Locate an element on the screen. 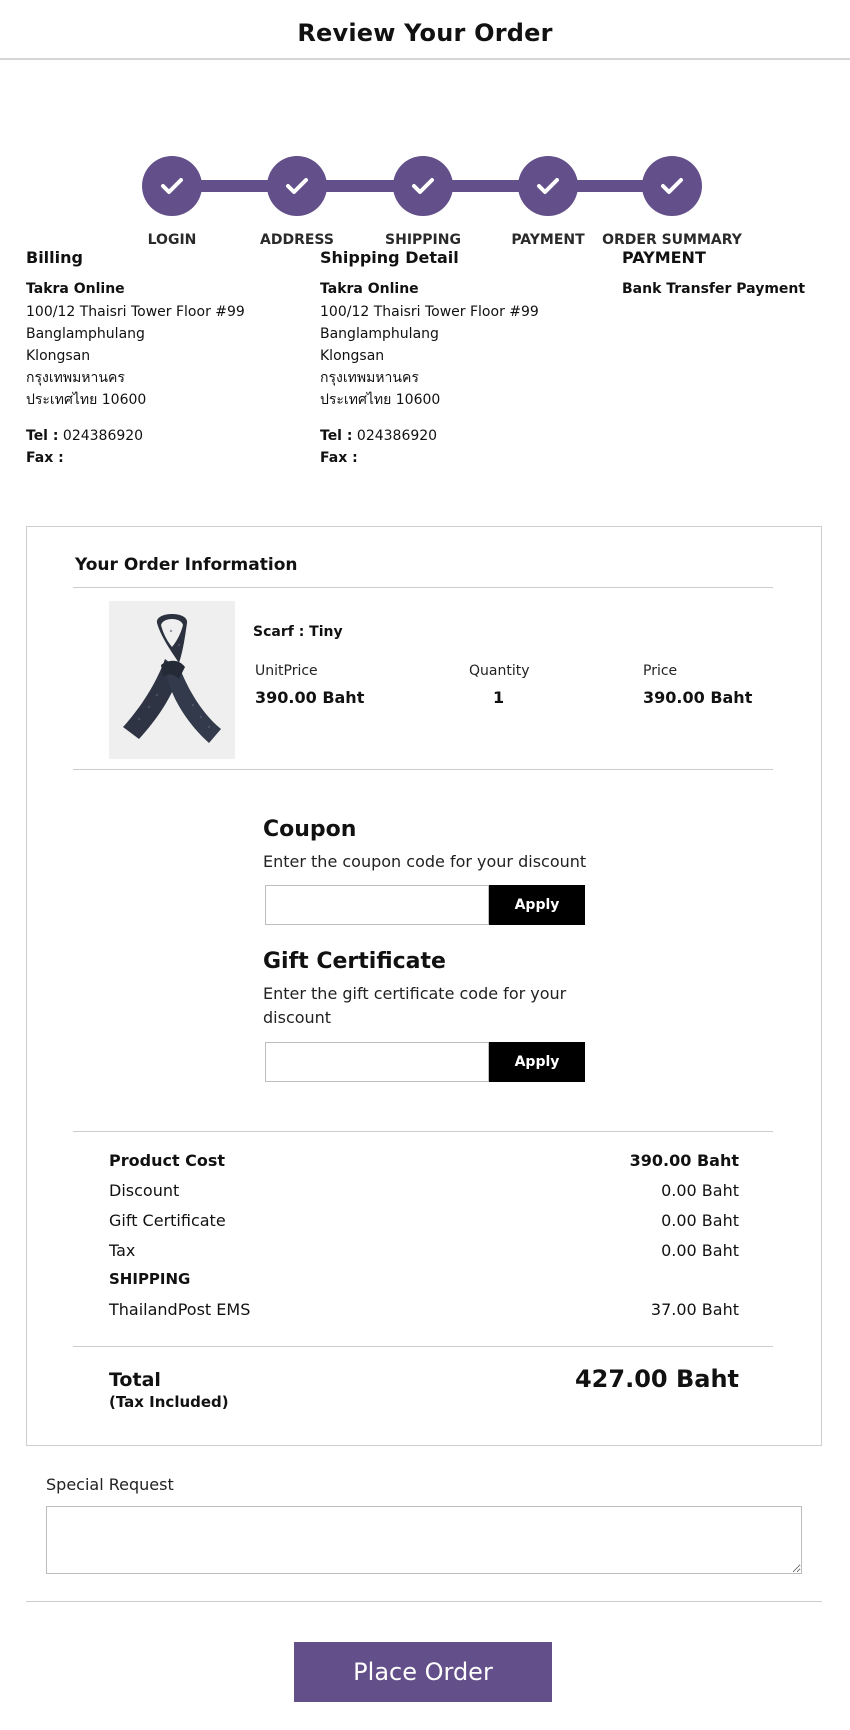 The width and height of the screenshot is (850, 1730). total-tax-note: (Tax Included) is located at coordinates (169, 1402).